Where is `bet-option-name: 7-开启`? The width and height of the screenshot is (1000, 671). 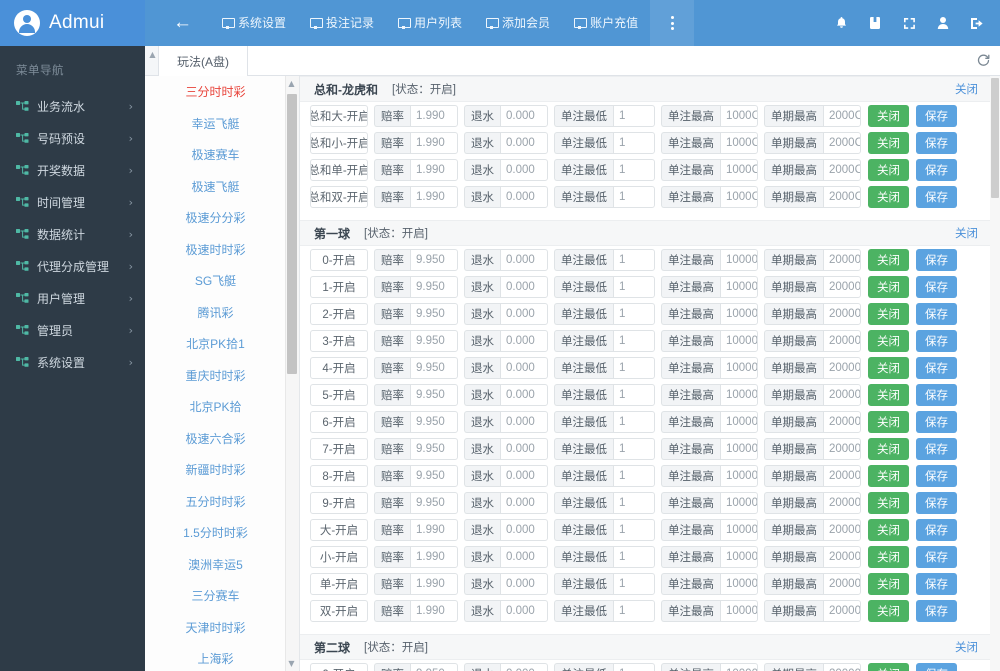 bet-option-name: 7-开启 is located at coordinates (339, 449).